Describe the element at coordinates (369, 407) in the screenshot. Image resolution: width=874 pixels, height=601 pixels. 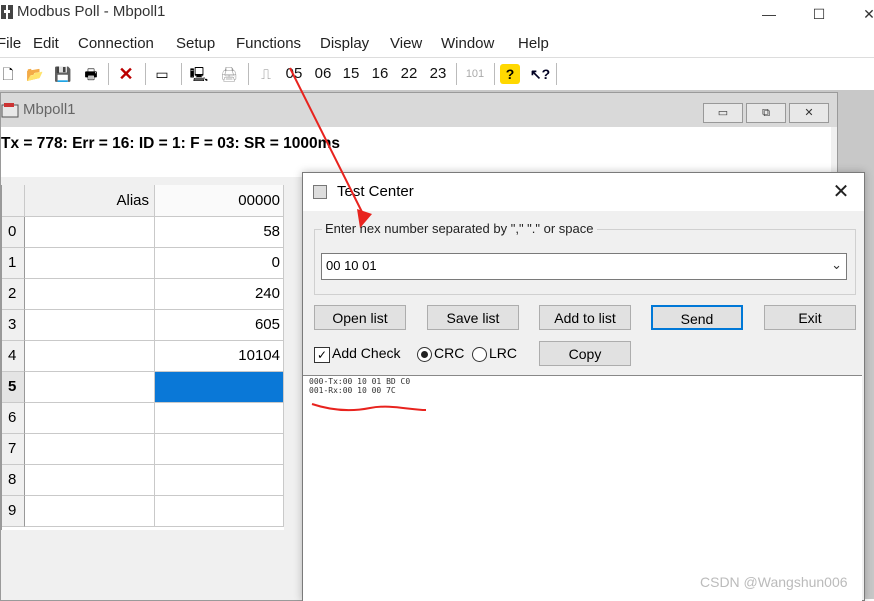
I see `annotation-underline` at that location.